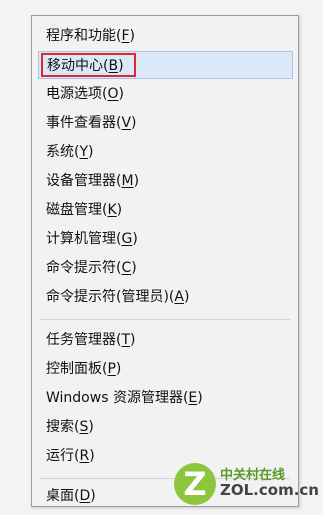 The image size is (323, 515). Describe the element at coordinates (193, 398) in the screenshot. I see `menu-item-mnemonic: E` at that location.